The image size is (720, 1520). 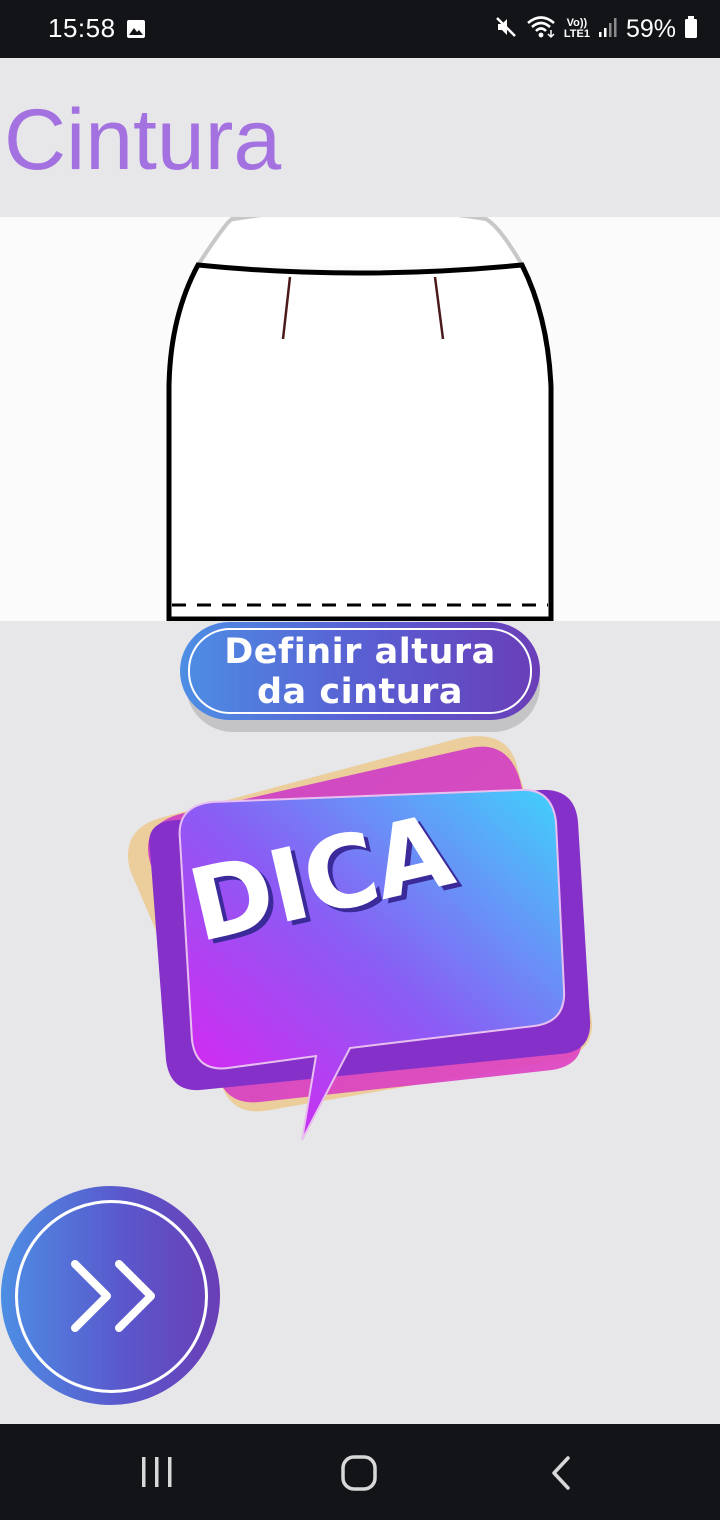 I want to click on recent-apps-icon, so click(x=157, y=1474).